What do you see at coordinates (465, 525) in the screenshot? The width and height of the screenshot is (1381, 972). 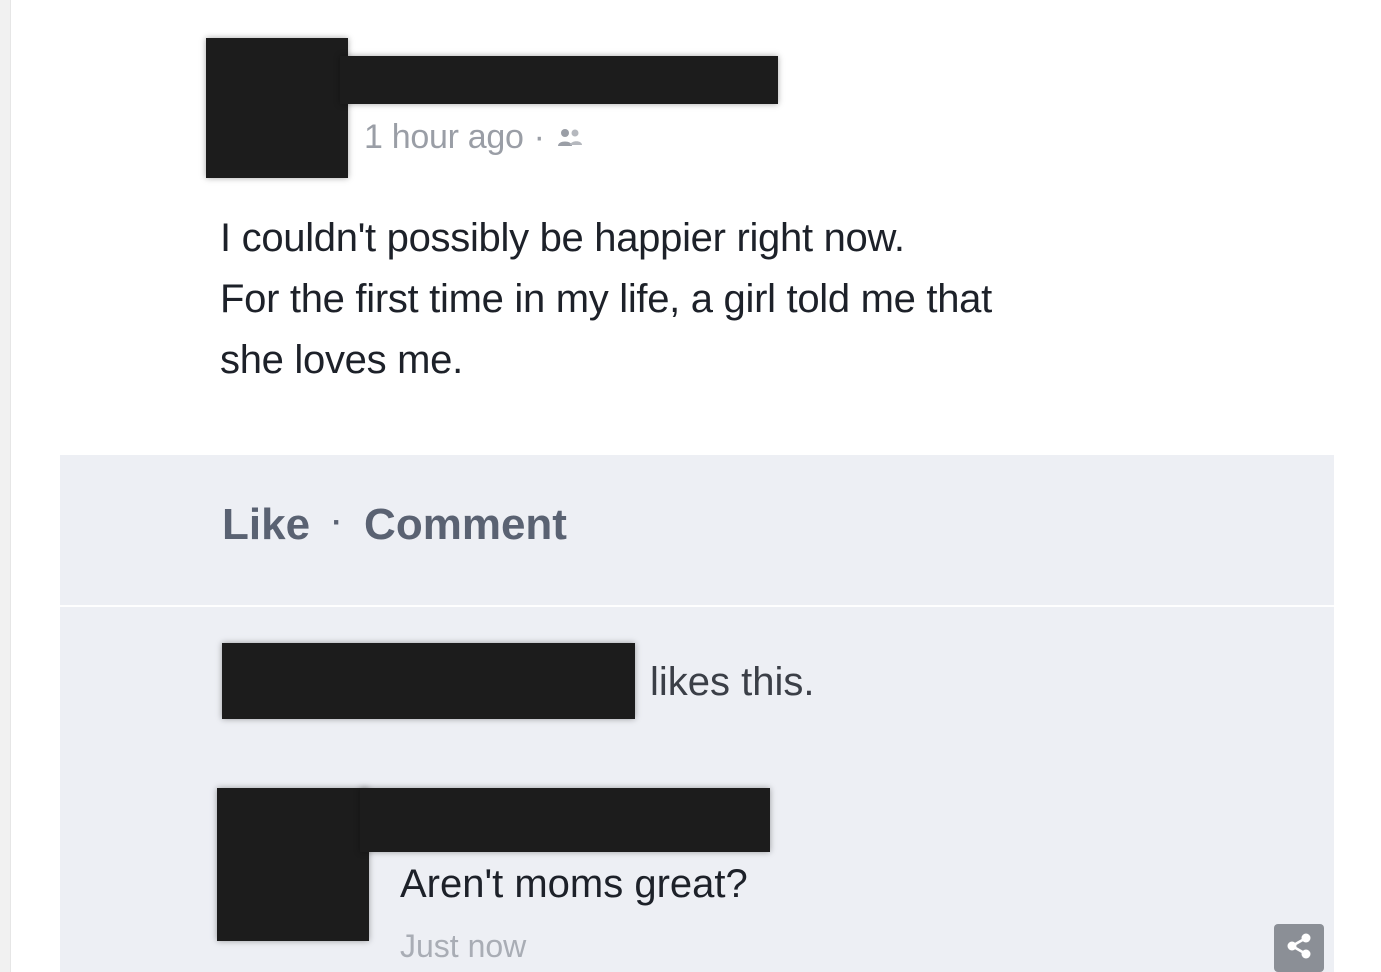 I see `comment-button: Comment` at bounding box center [465, 525].